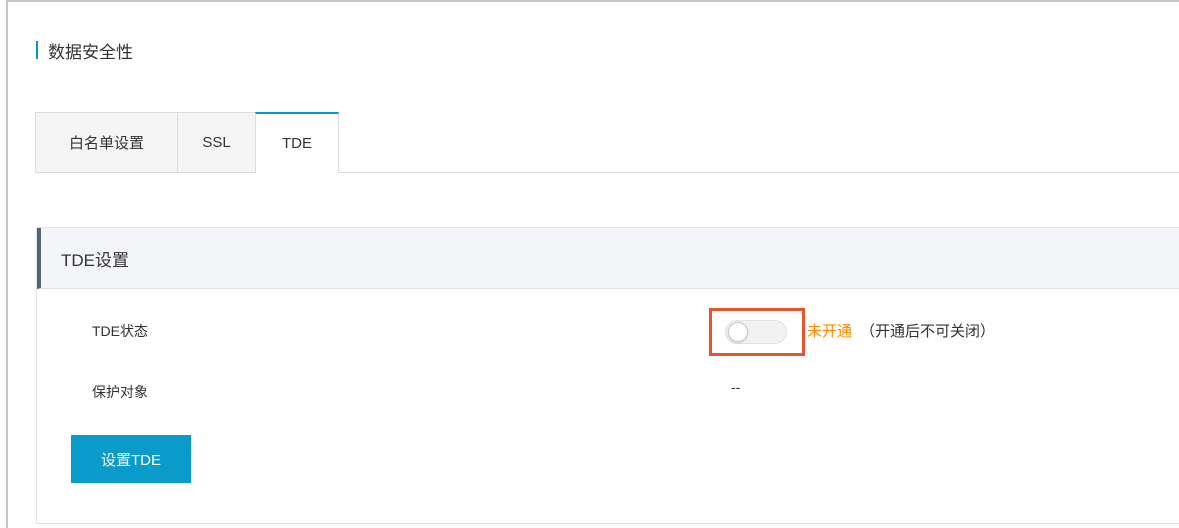 Image resolution: width=1179 pixels, height=528 pixels. Describe the element at coordinates (608, 258) in the screenshot. I see `panel-header: TDE设置` at that location.